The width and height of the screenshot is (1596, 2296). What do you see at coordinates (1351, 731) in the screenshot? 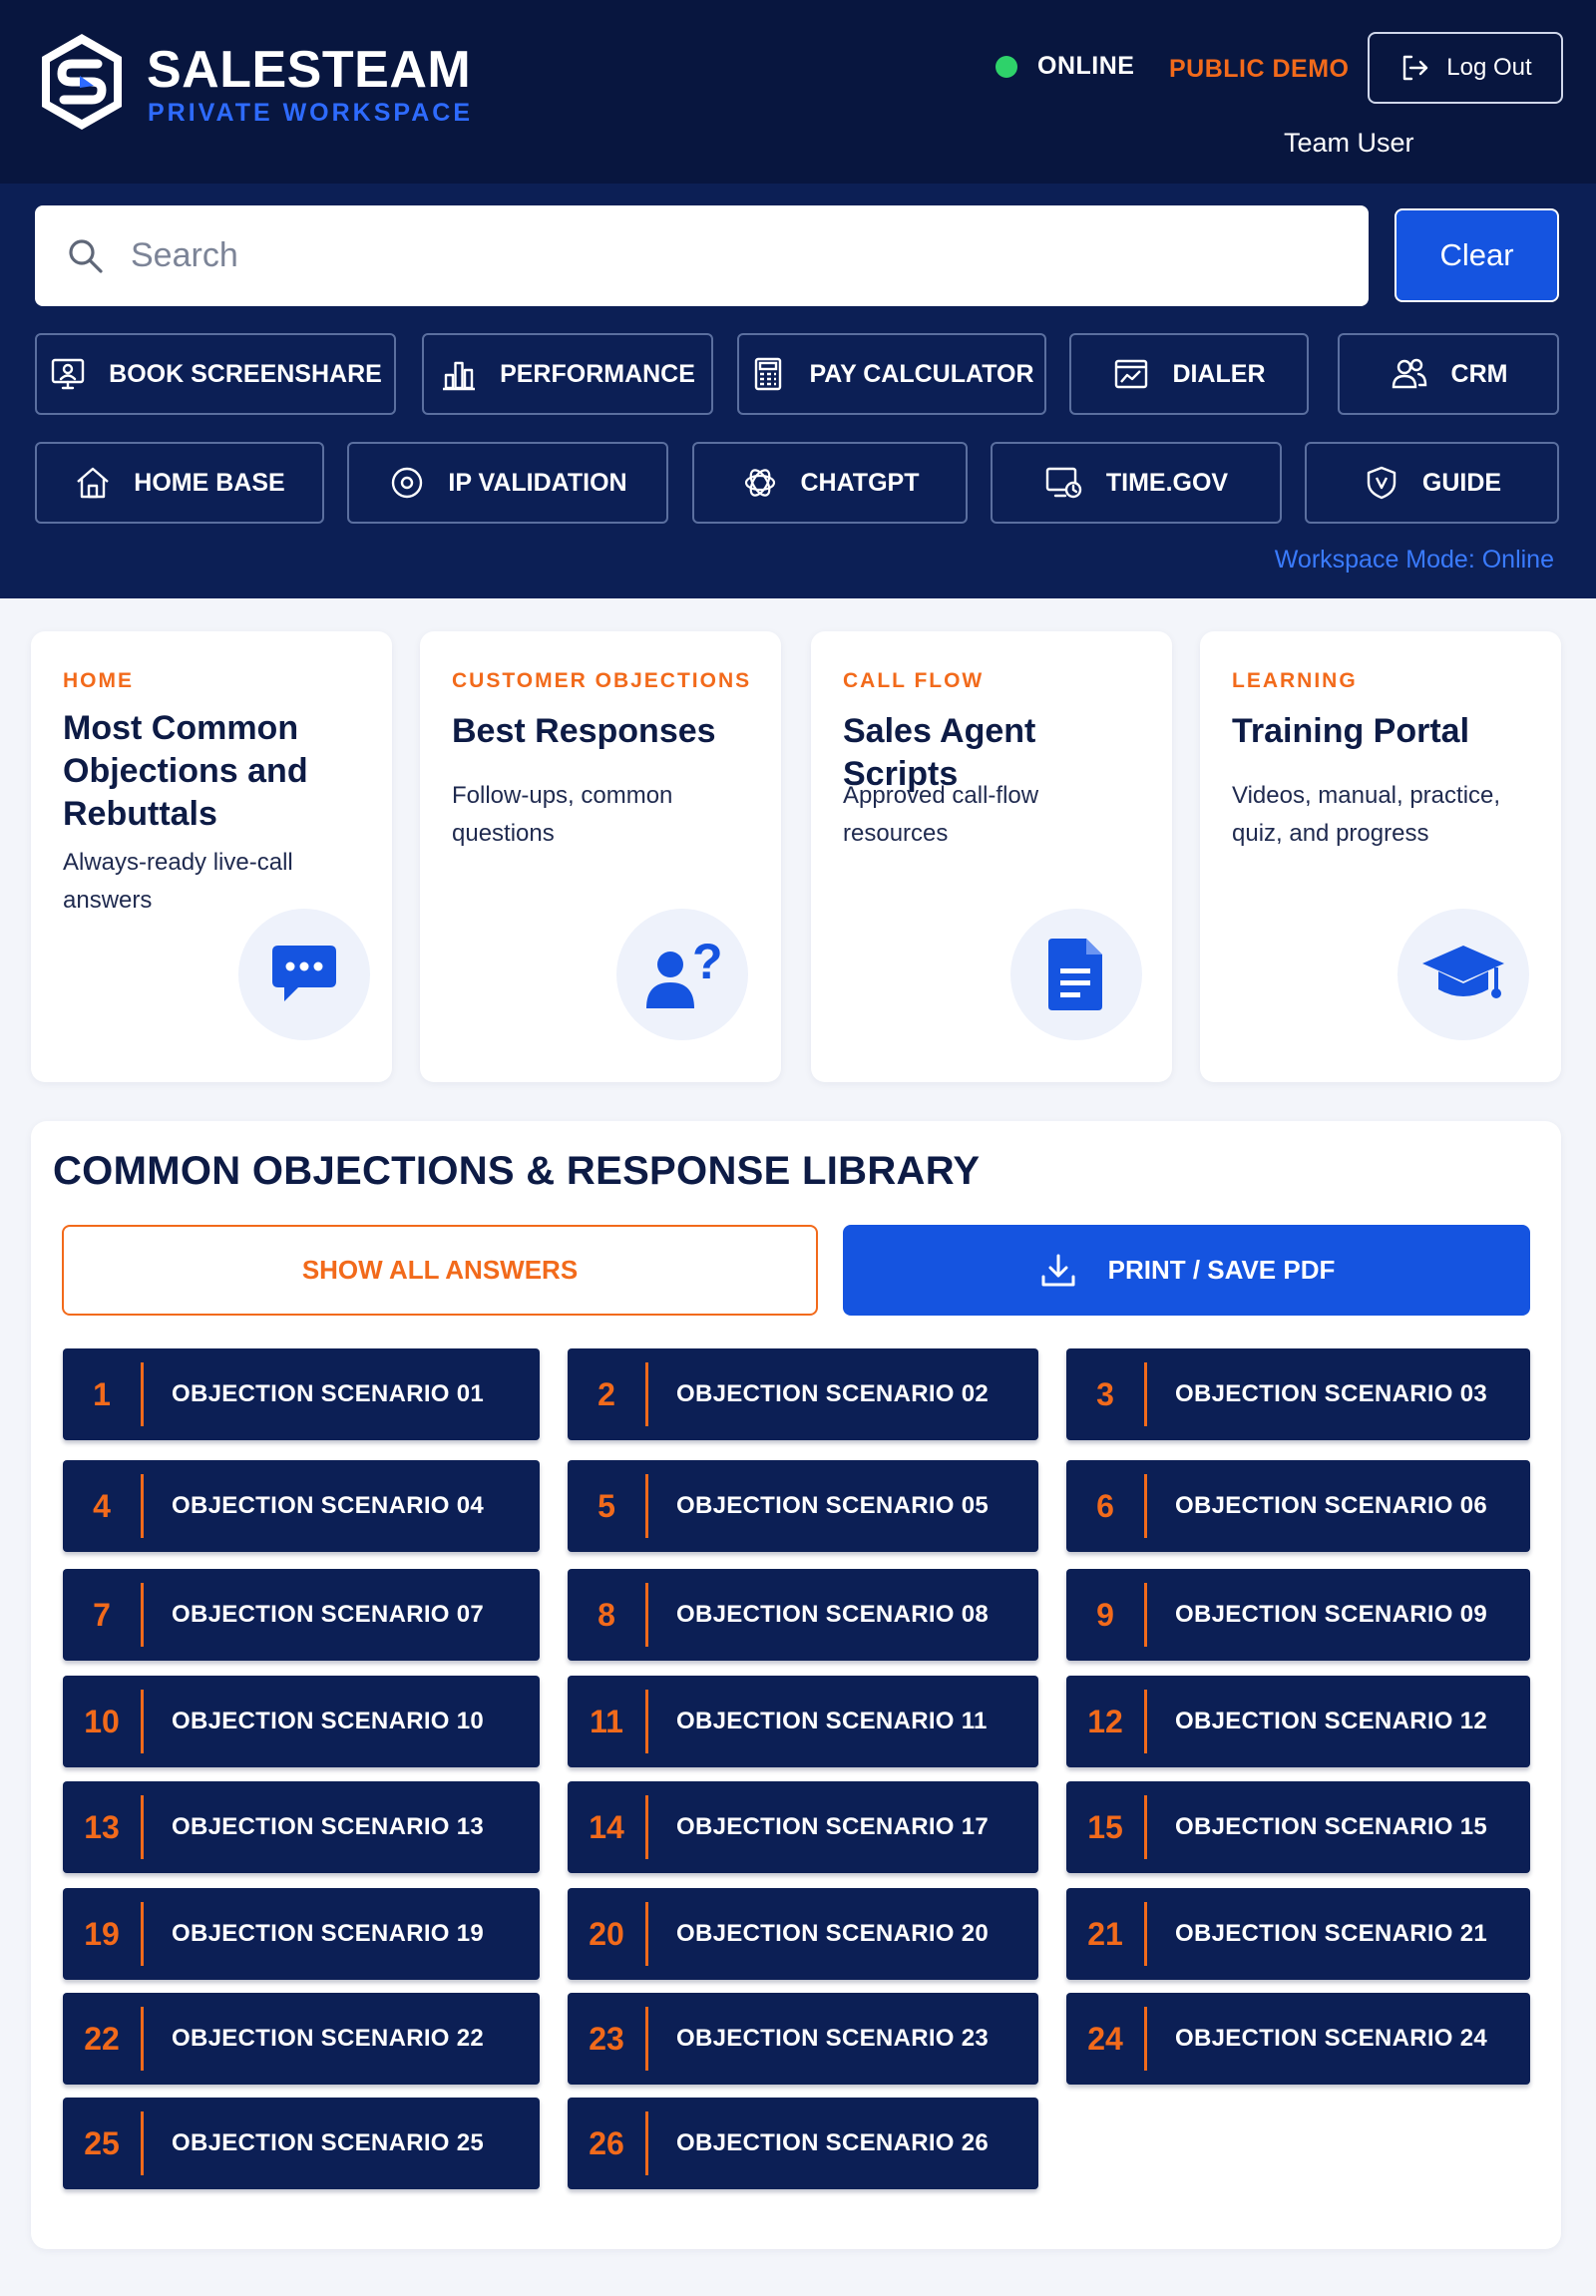
I see `card-title: Training Portal` at bounding box center [1351, 731].